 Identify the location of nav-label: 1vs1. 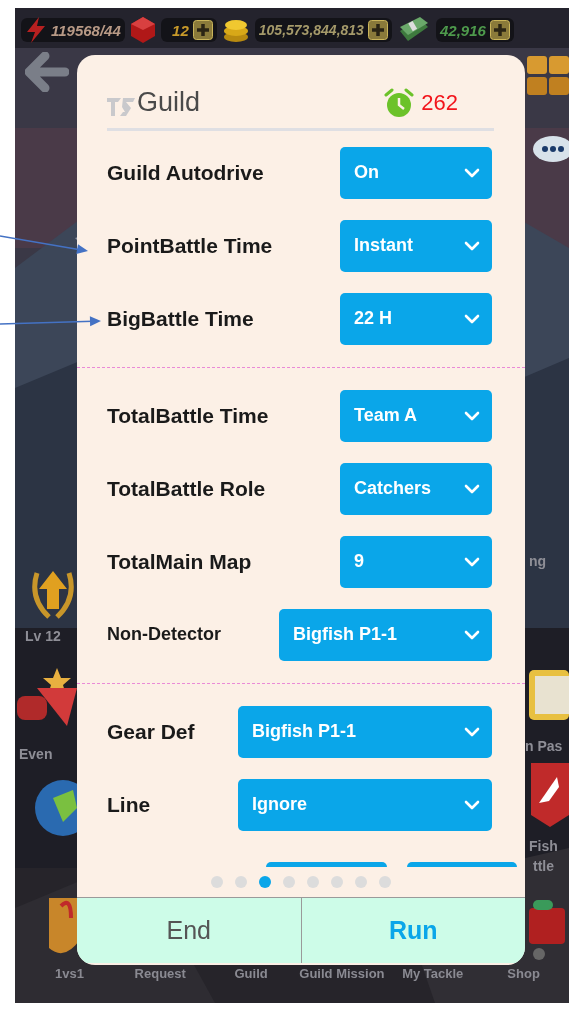
(69, 973).